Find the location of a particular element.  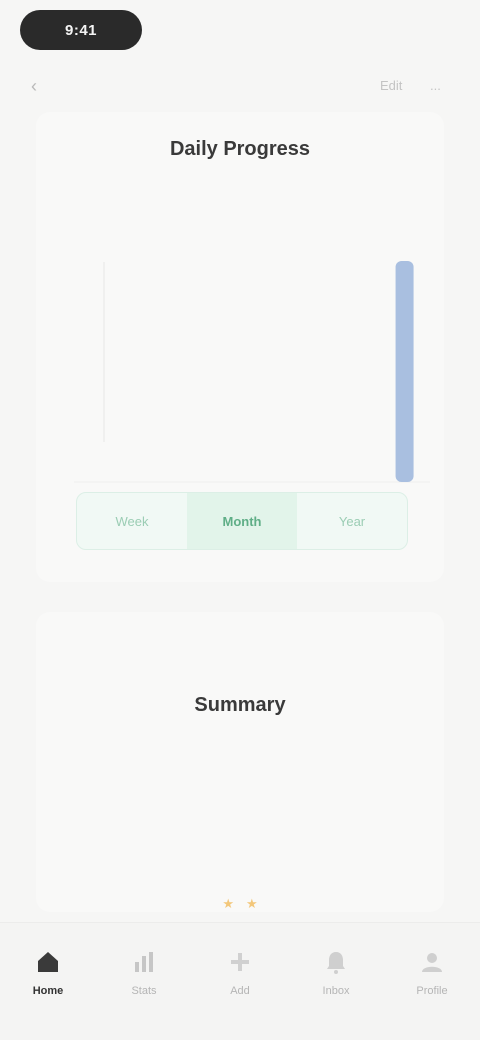

nav-label: Home is located at coordinates (48, 991).